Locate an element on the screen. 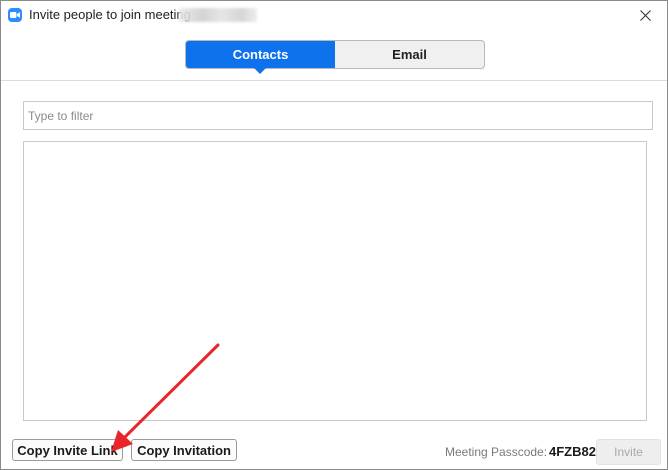 The image size is (668, 470). redacted-meeting-id is located at coordinates (218, 15).